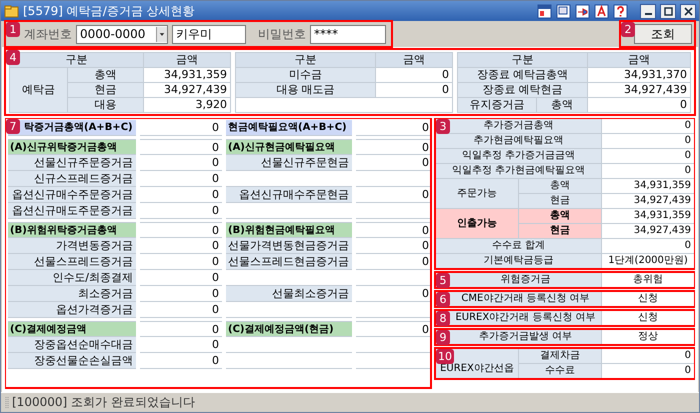 The width and height of the screenshot is (700, 413). Describe the element at coordinates (522, 90) in the screenshot. I see `row-label: 장종료 예탁현금` at that location.